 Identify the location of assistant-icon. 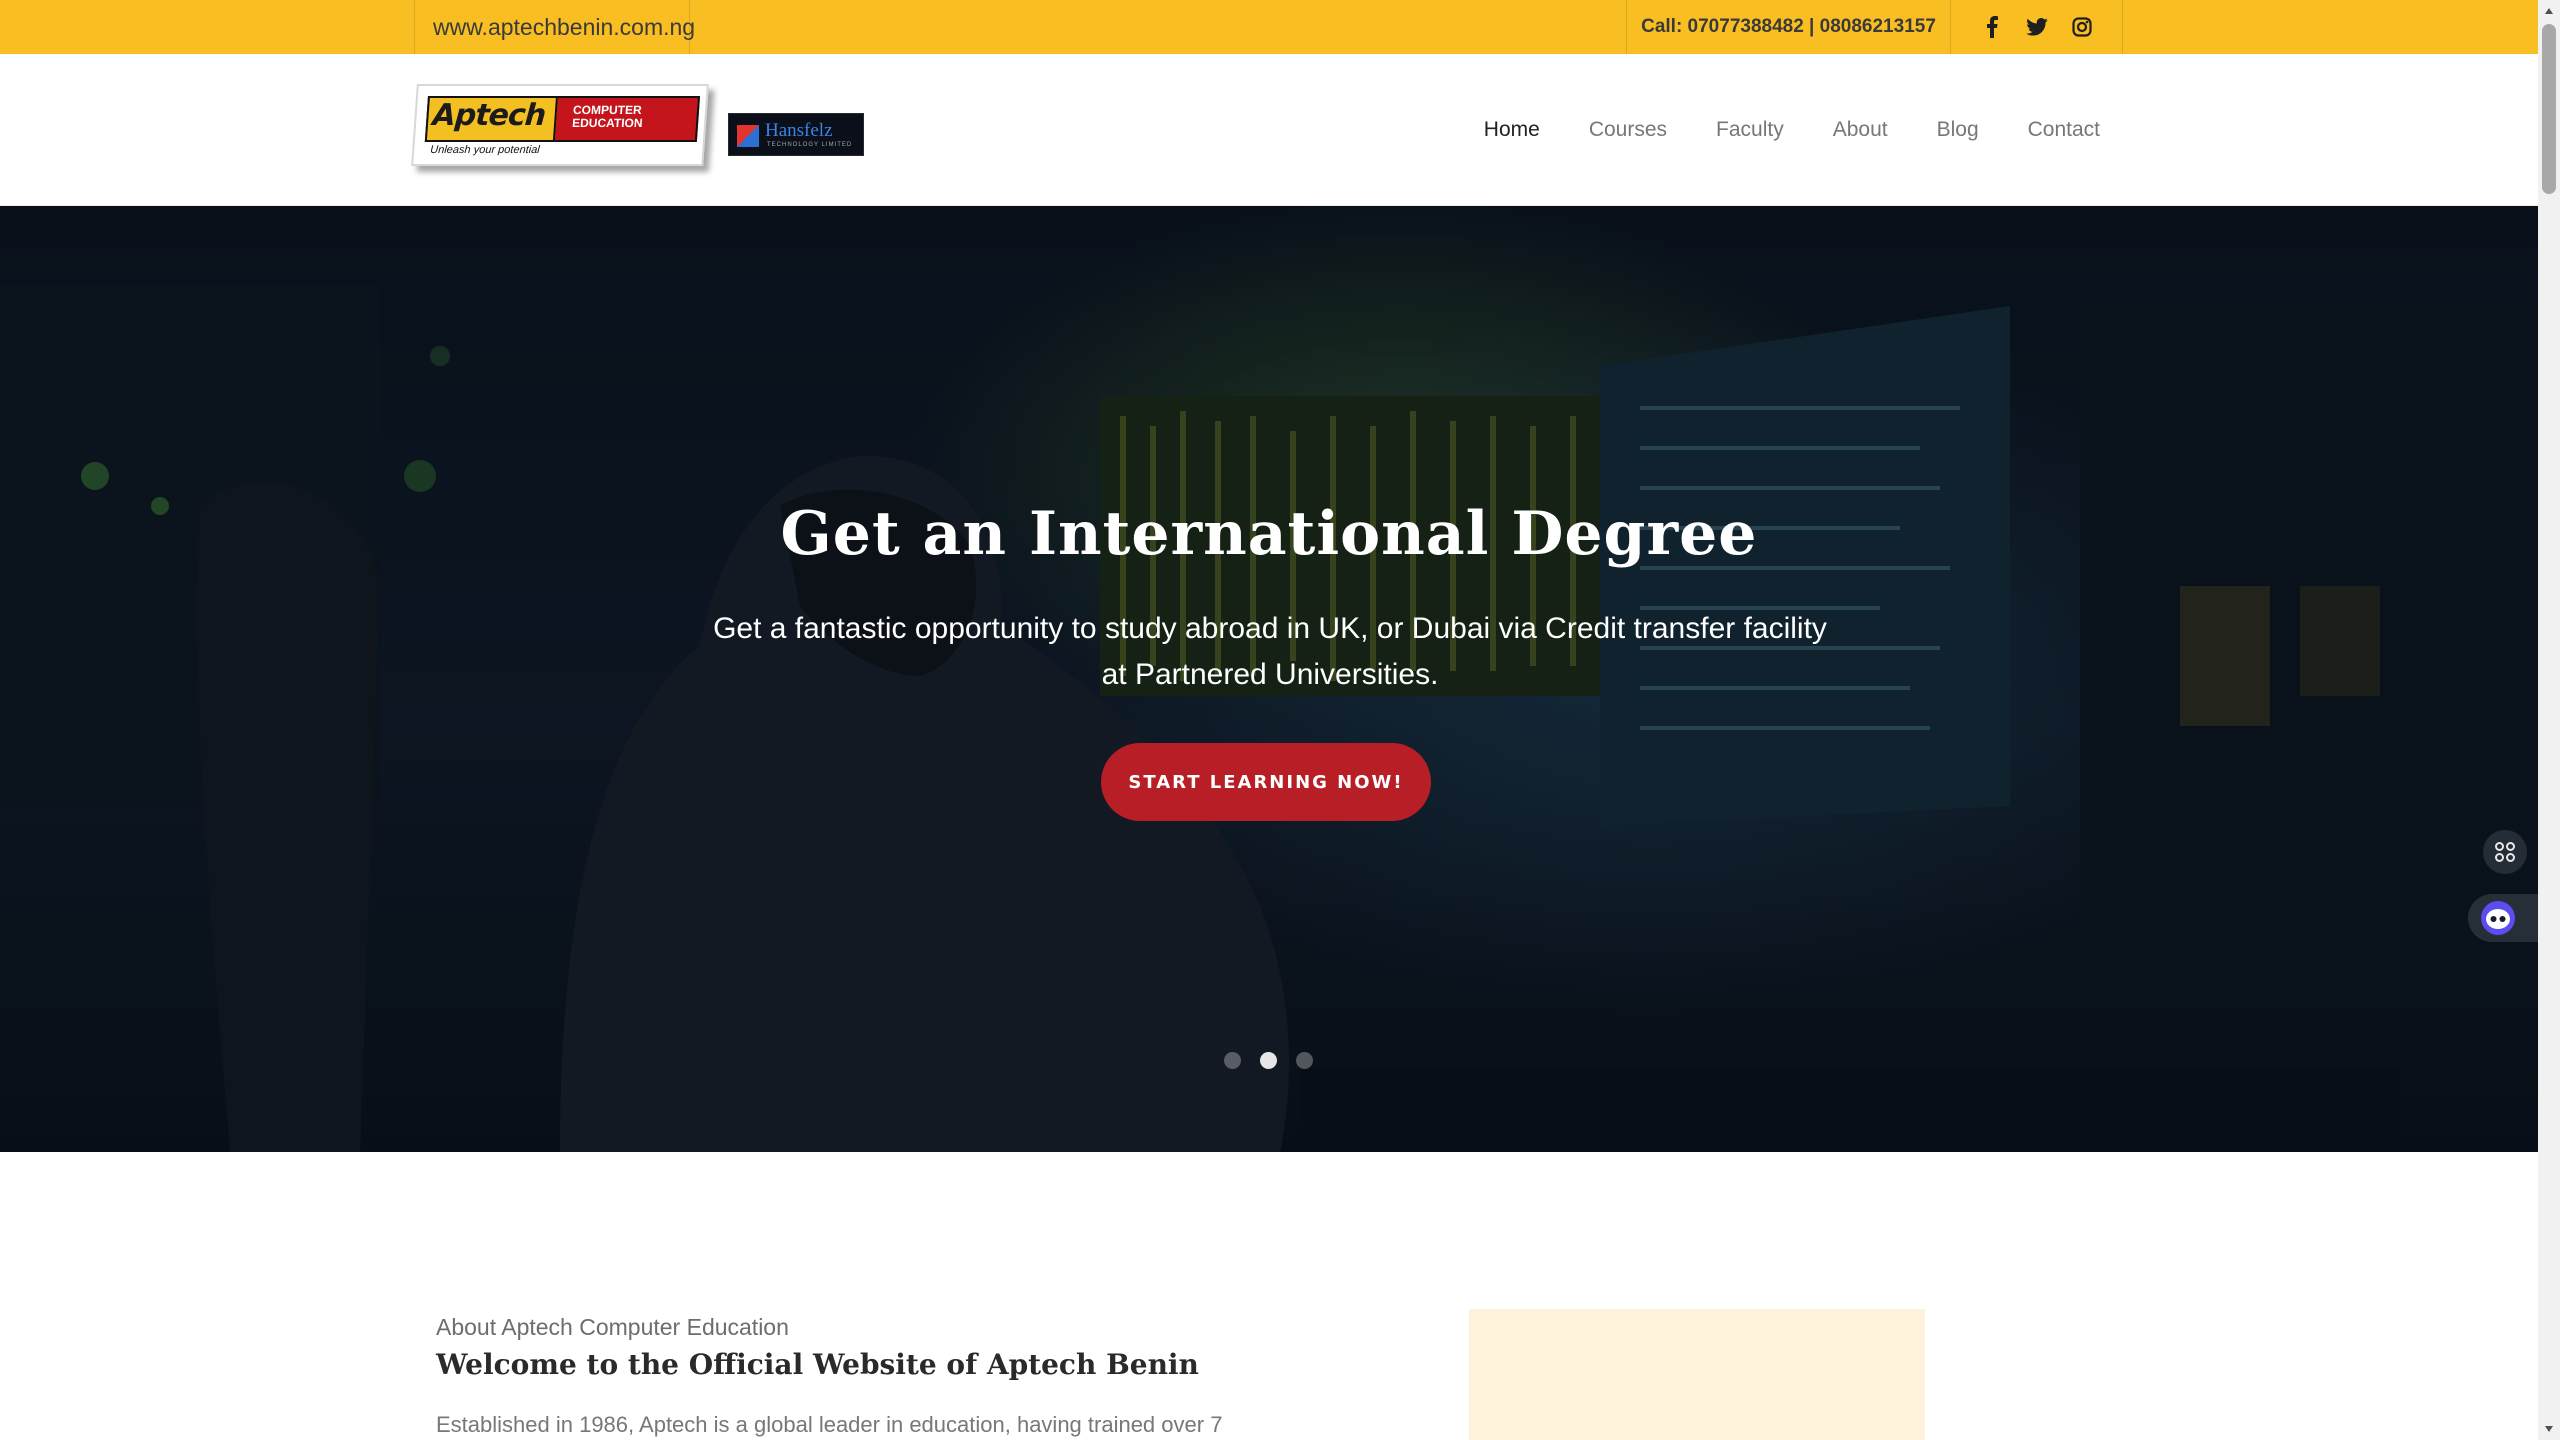
(2503, 918).